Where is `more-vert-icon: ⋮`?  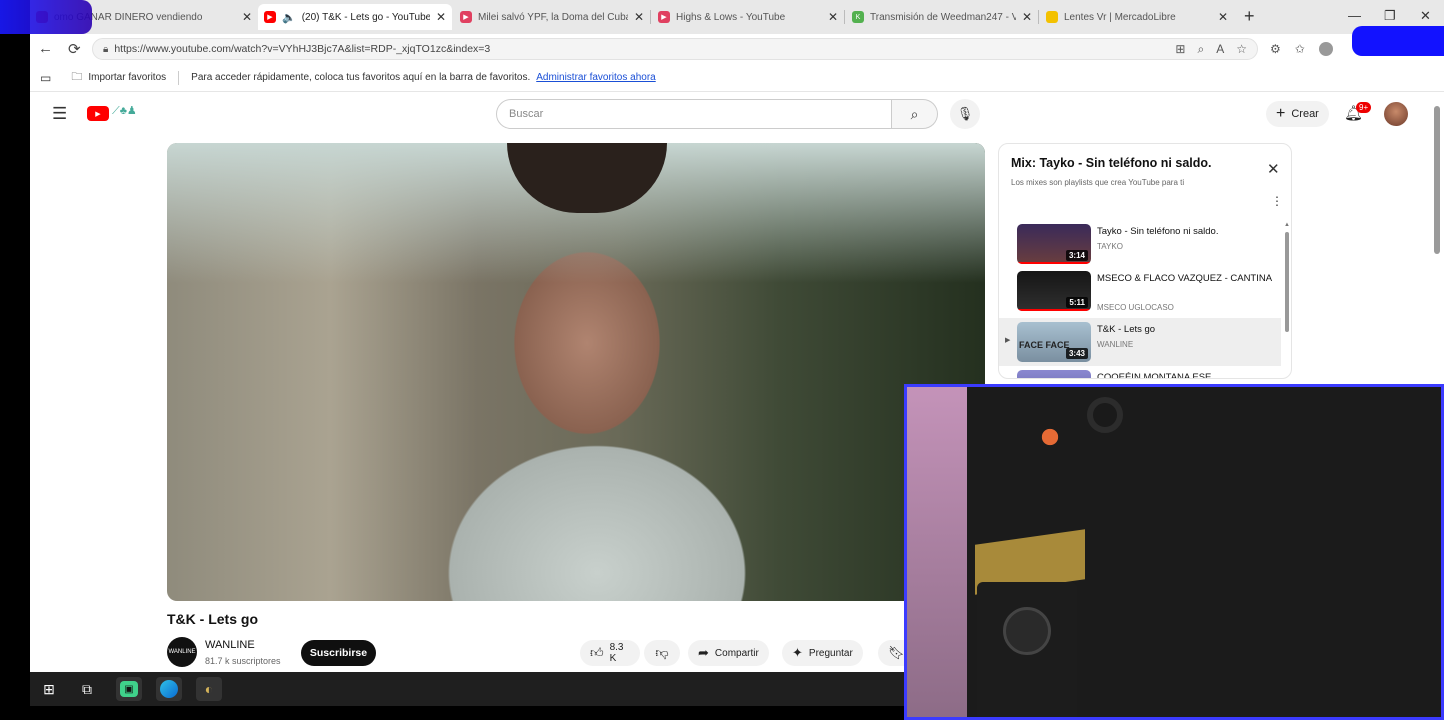
more-vert-icon: ⋮ is located at coordinates (1277, 201).